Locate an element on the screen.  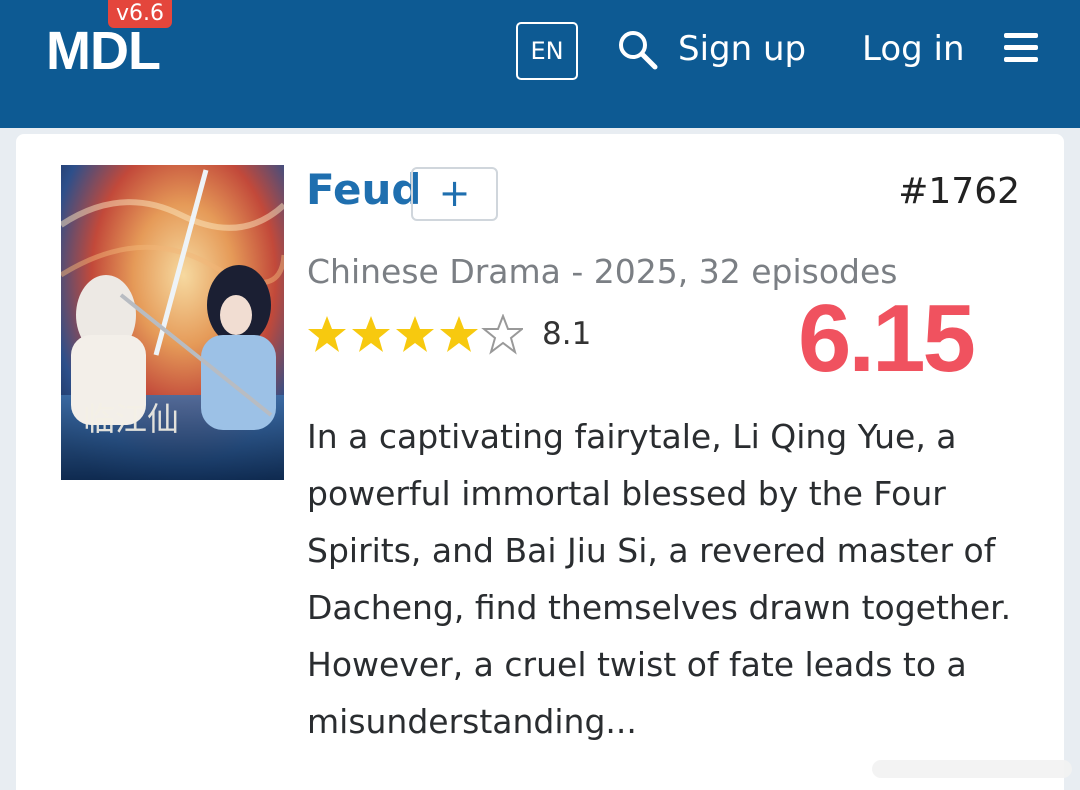
star-outline-icon is located at coordinates (502, 334).